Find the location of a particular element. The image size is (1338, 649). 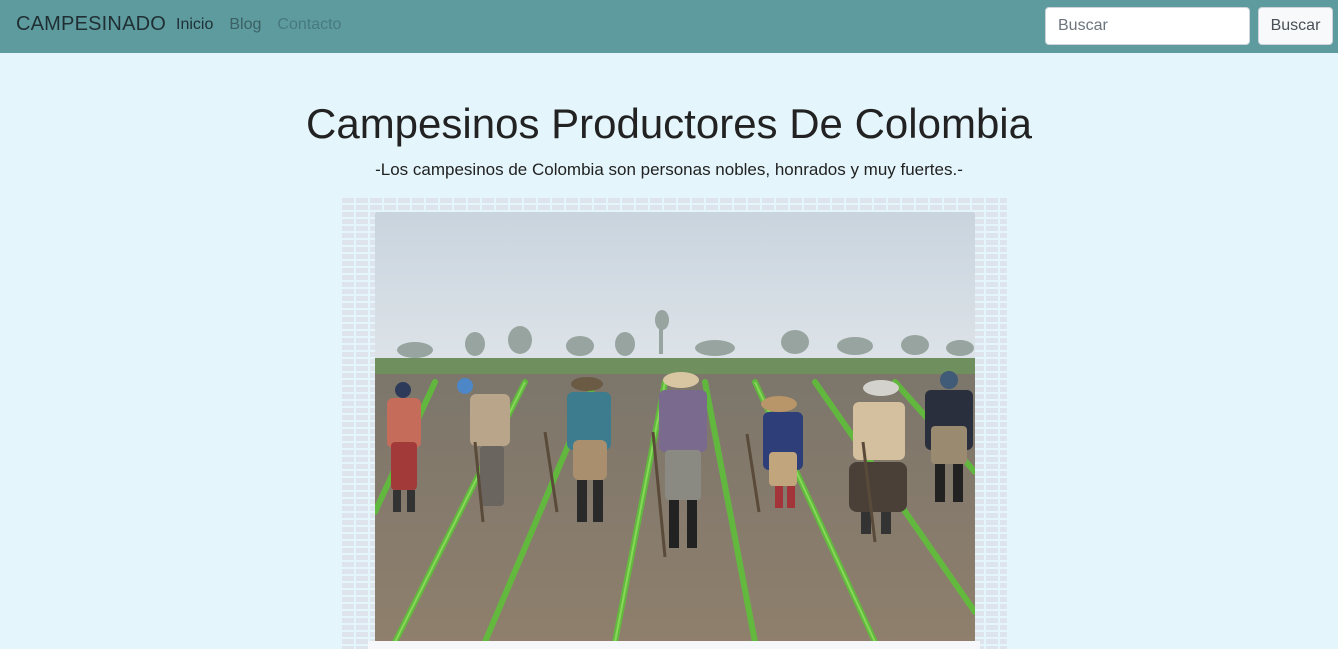

nav-link-inicio: Inicio is located at coordinates (194, 25).